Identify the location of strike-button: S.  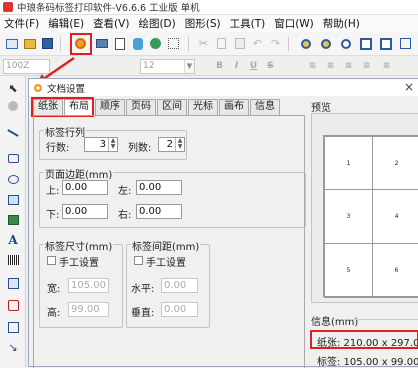
(270, 66).